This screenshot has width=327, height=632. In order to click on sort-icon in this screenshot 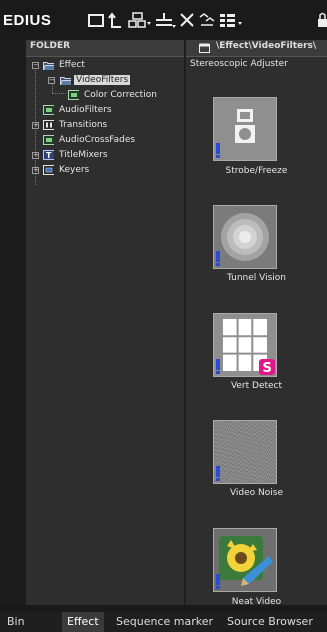, I will do `click(166, 20)`.